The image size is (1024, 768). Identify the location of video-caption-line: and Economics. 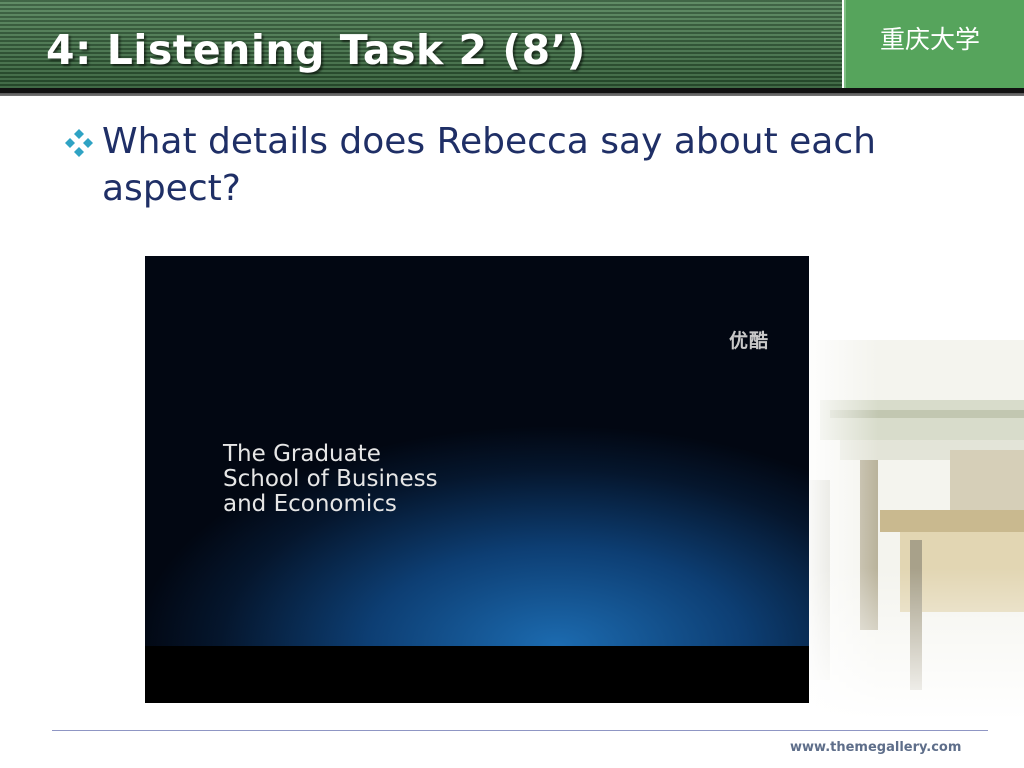
(310, 504).